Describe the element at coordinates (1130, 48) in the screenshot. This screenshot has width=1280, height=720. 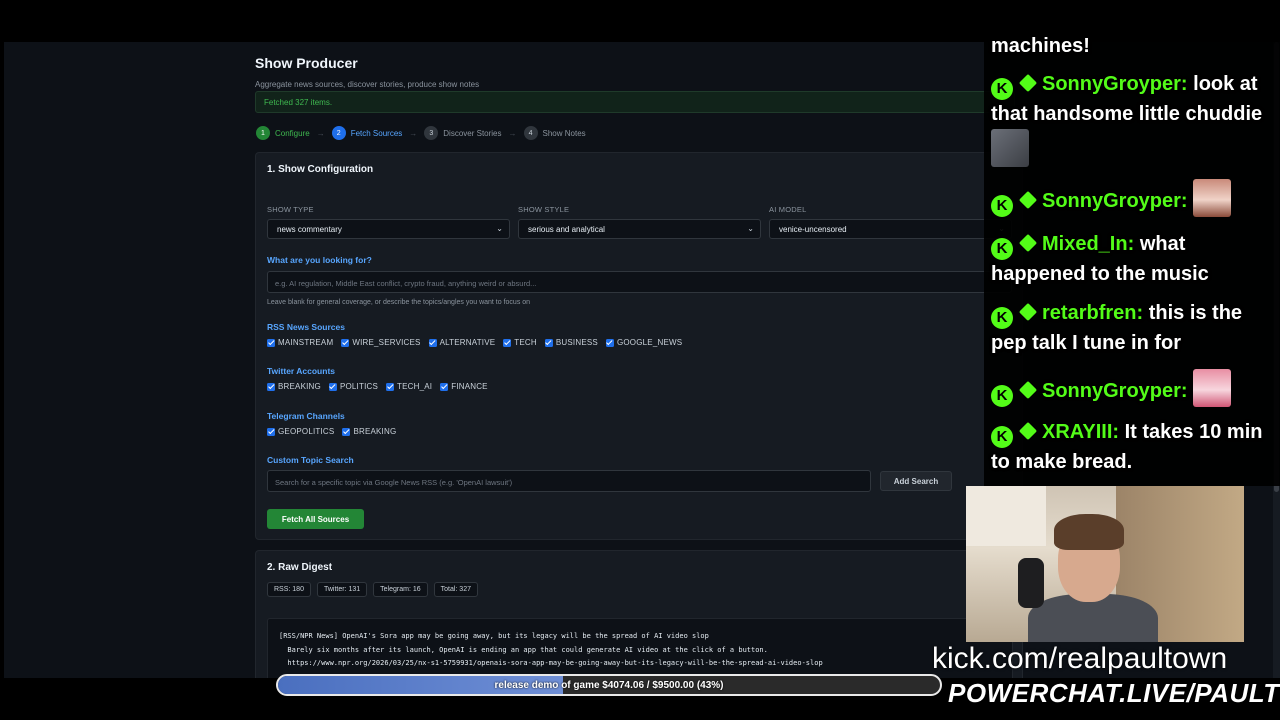
I see `chat-message: machines!` at that location.